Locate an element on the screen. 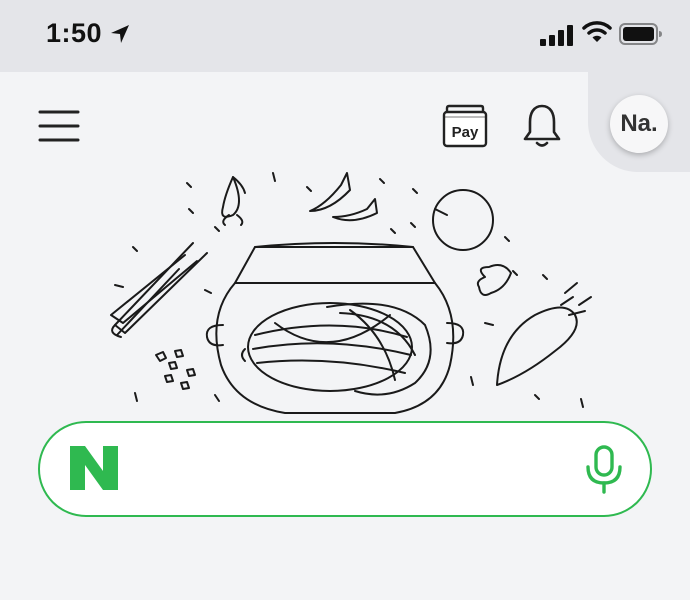 Image resolution: width=690 pixels, height=600 pixels. pay-icon: Pay is located at coordinates (465, 126).